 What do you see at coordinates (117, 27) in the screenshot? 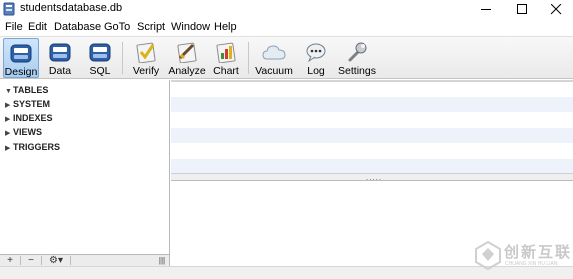
I see `menu-goto: GoTo` at bounding box center [117, 27].